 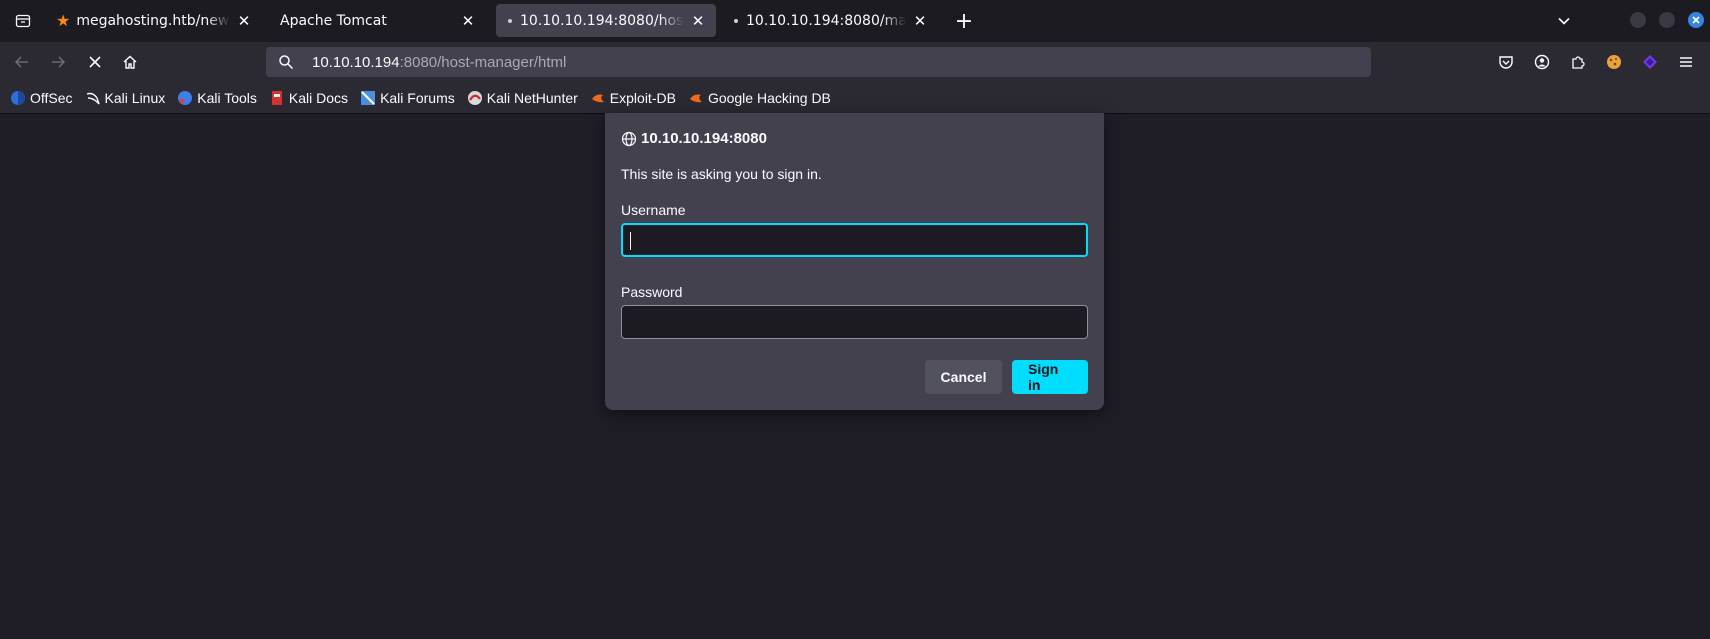 I want to click on bookmark-label: Google Hacking DB, so click(x=769, y=97).